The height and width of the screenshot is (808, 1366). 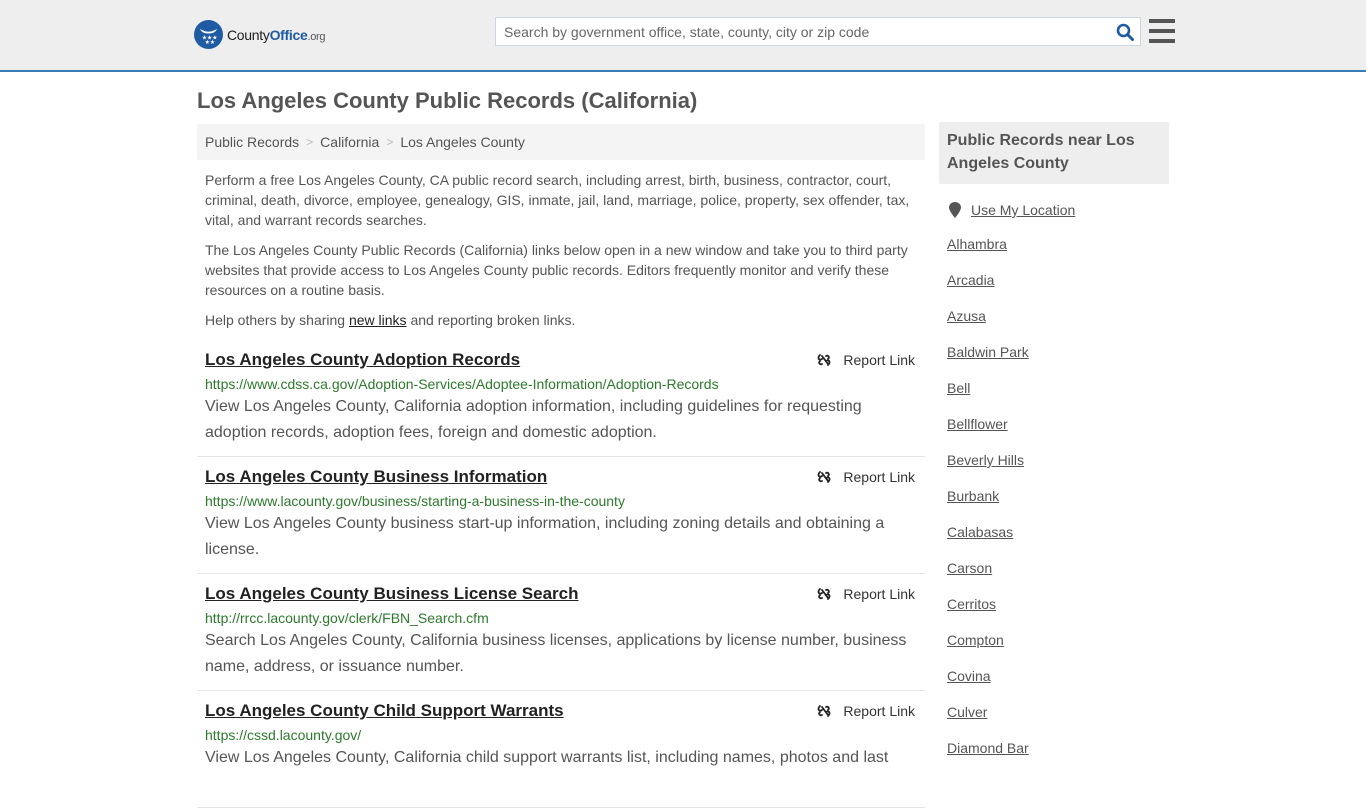 I want to click on city-link: Beverly Hills, so click(x=1058, y=470).